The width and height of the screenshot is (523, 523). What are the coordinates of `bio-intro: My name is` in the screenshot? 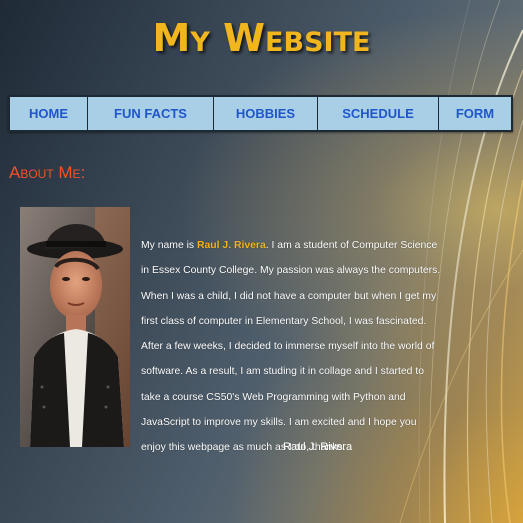 It's located at (169, 245).